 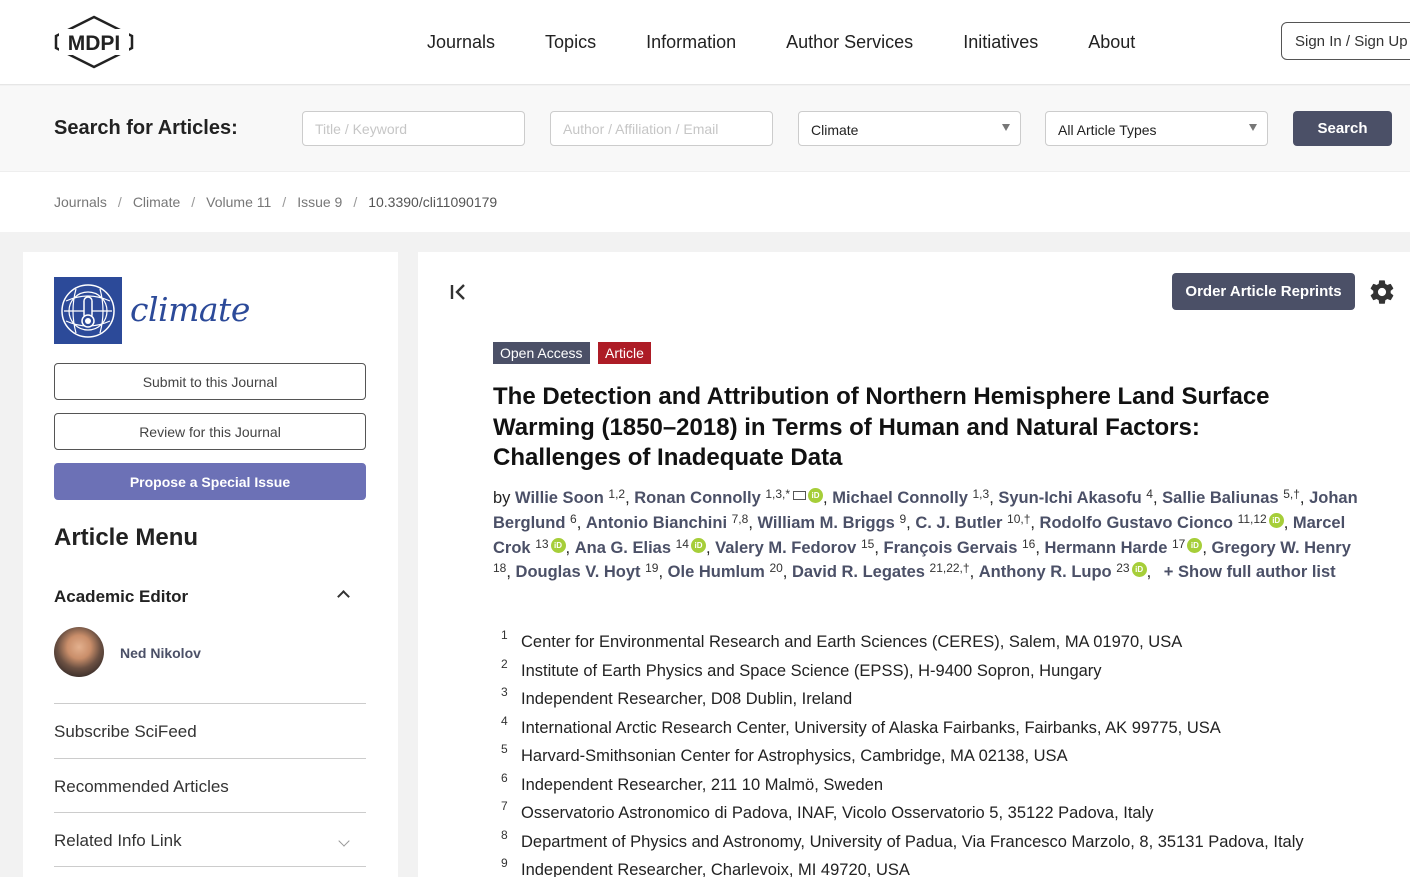 What do you see at coordinates (210, 381) in the screenshot?
I see `submit-button: Submit to this Journal` at bounding box center [210, 381].